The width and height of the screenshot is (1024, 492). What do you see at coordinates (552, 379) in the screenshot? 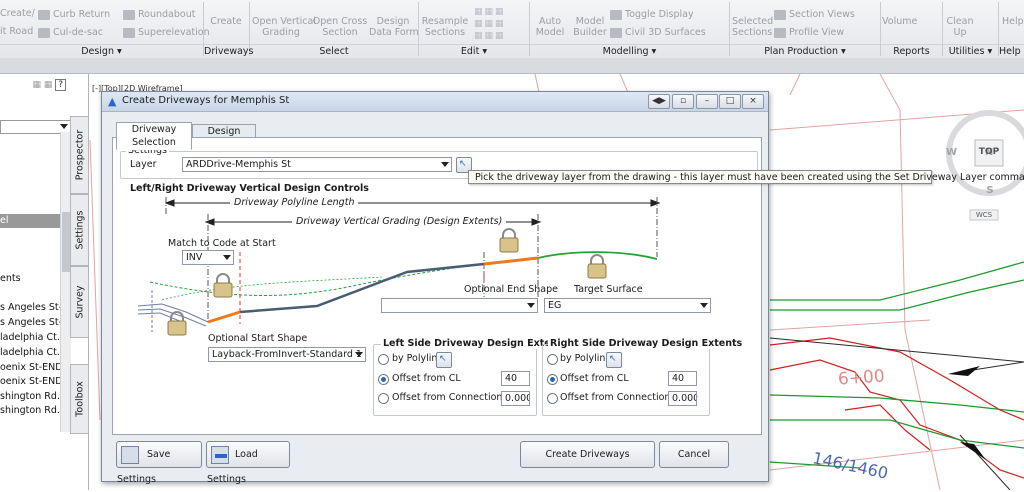
I see `right-offset-cl-radio` at bounding box center [552, 379].